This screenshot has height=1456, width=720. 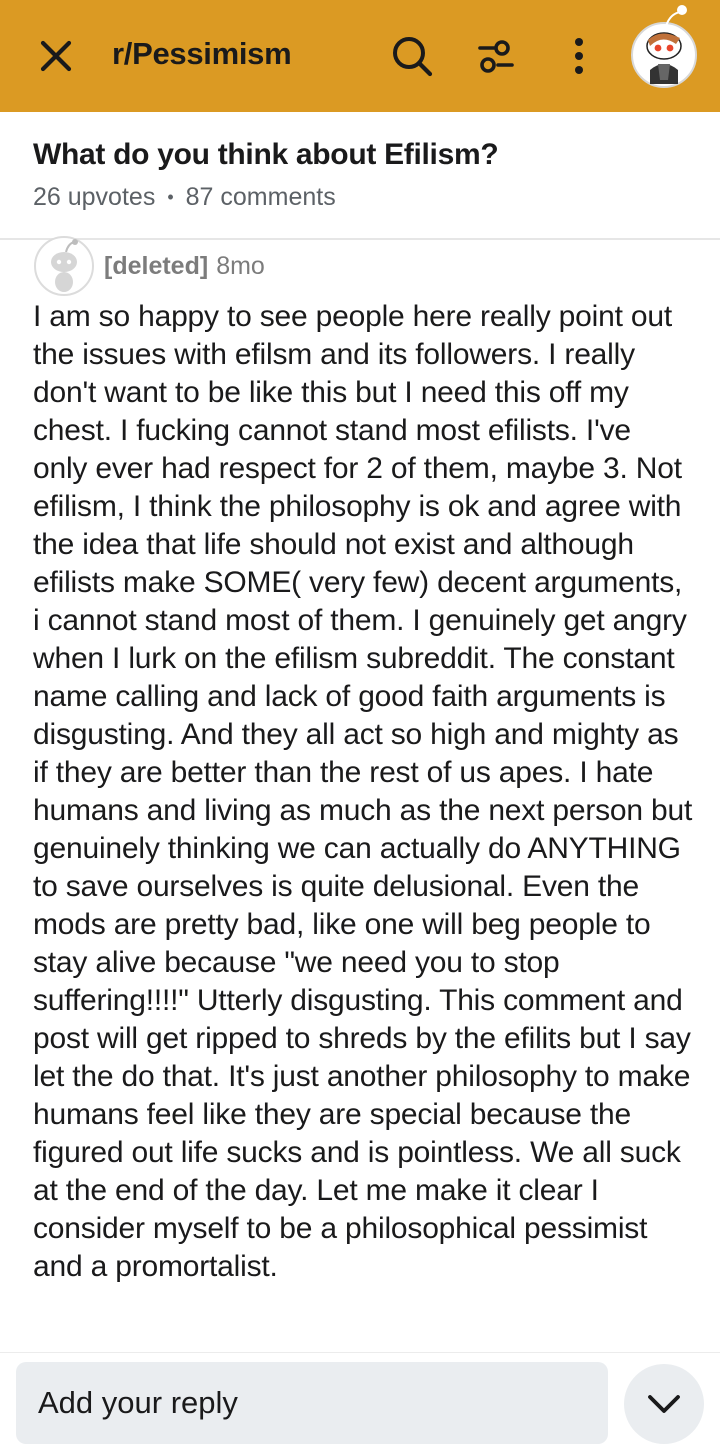 What do you see at coordinates (260, 197) in the screenshot?
I see `comment-count: 87 comments` at bounding box center [260, 197].